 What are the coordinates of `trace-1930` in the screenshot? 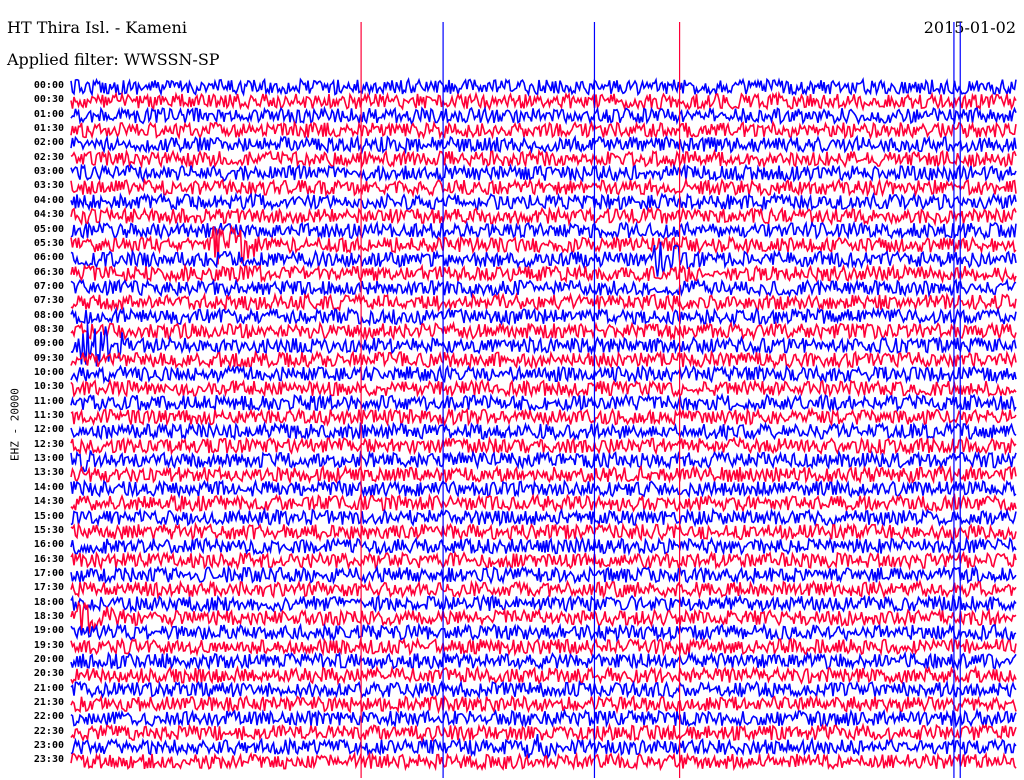 It's located at (543, 646).